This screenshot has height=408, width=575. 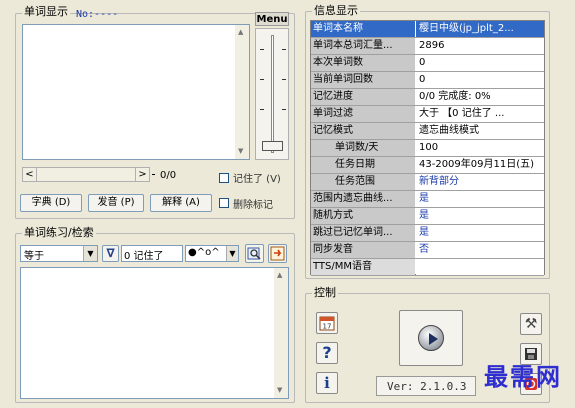 I want to click on info-row-separator, so click(x=427, y=275).